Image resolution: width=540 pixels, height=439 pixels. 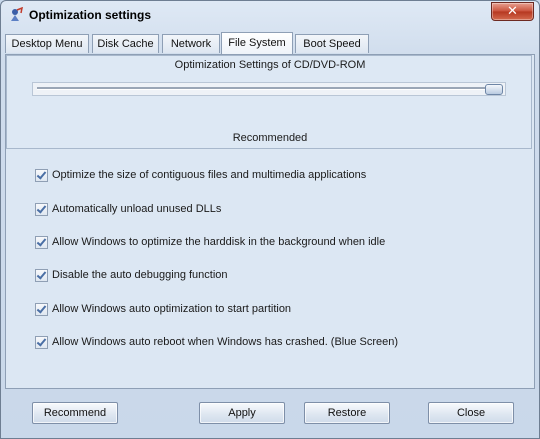 What do you see at coordinates (137, 209) in the screenshot?
I see `option-label: Automatically unload unused DLLs` at bounding box center [137, 209].